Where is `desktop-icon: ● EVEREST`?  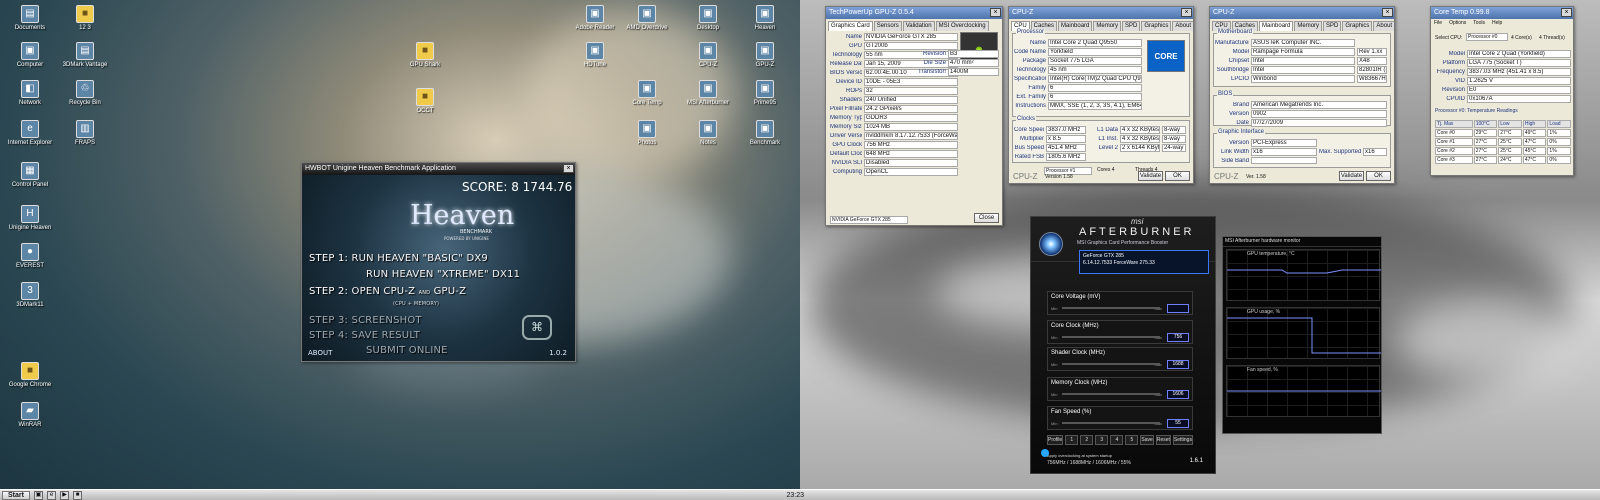
desktop-icon: ● EVEREST is located at coordinates (30, 256).